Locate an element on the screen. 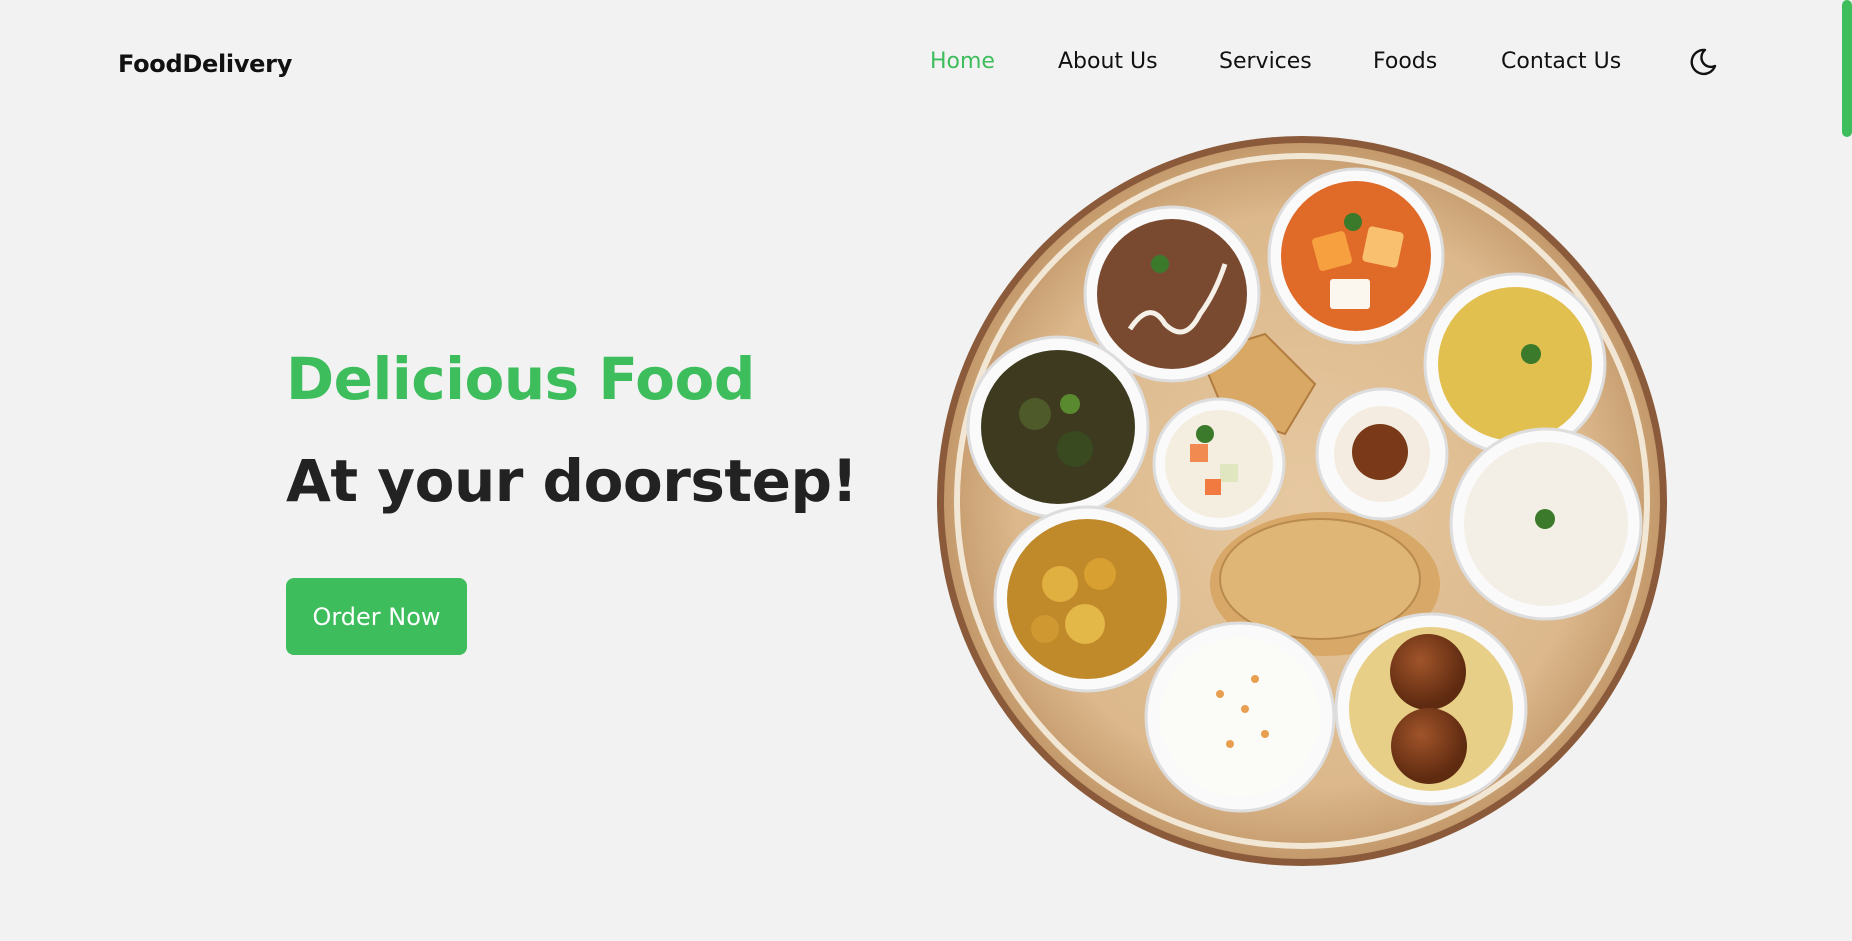 This screenshot has width=1852, height=941. nav-services: Services is located at coordinates (1265, 61).